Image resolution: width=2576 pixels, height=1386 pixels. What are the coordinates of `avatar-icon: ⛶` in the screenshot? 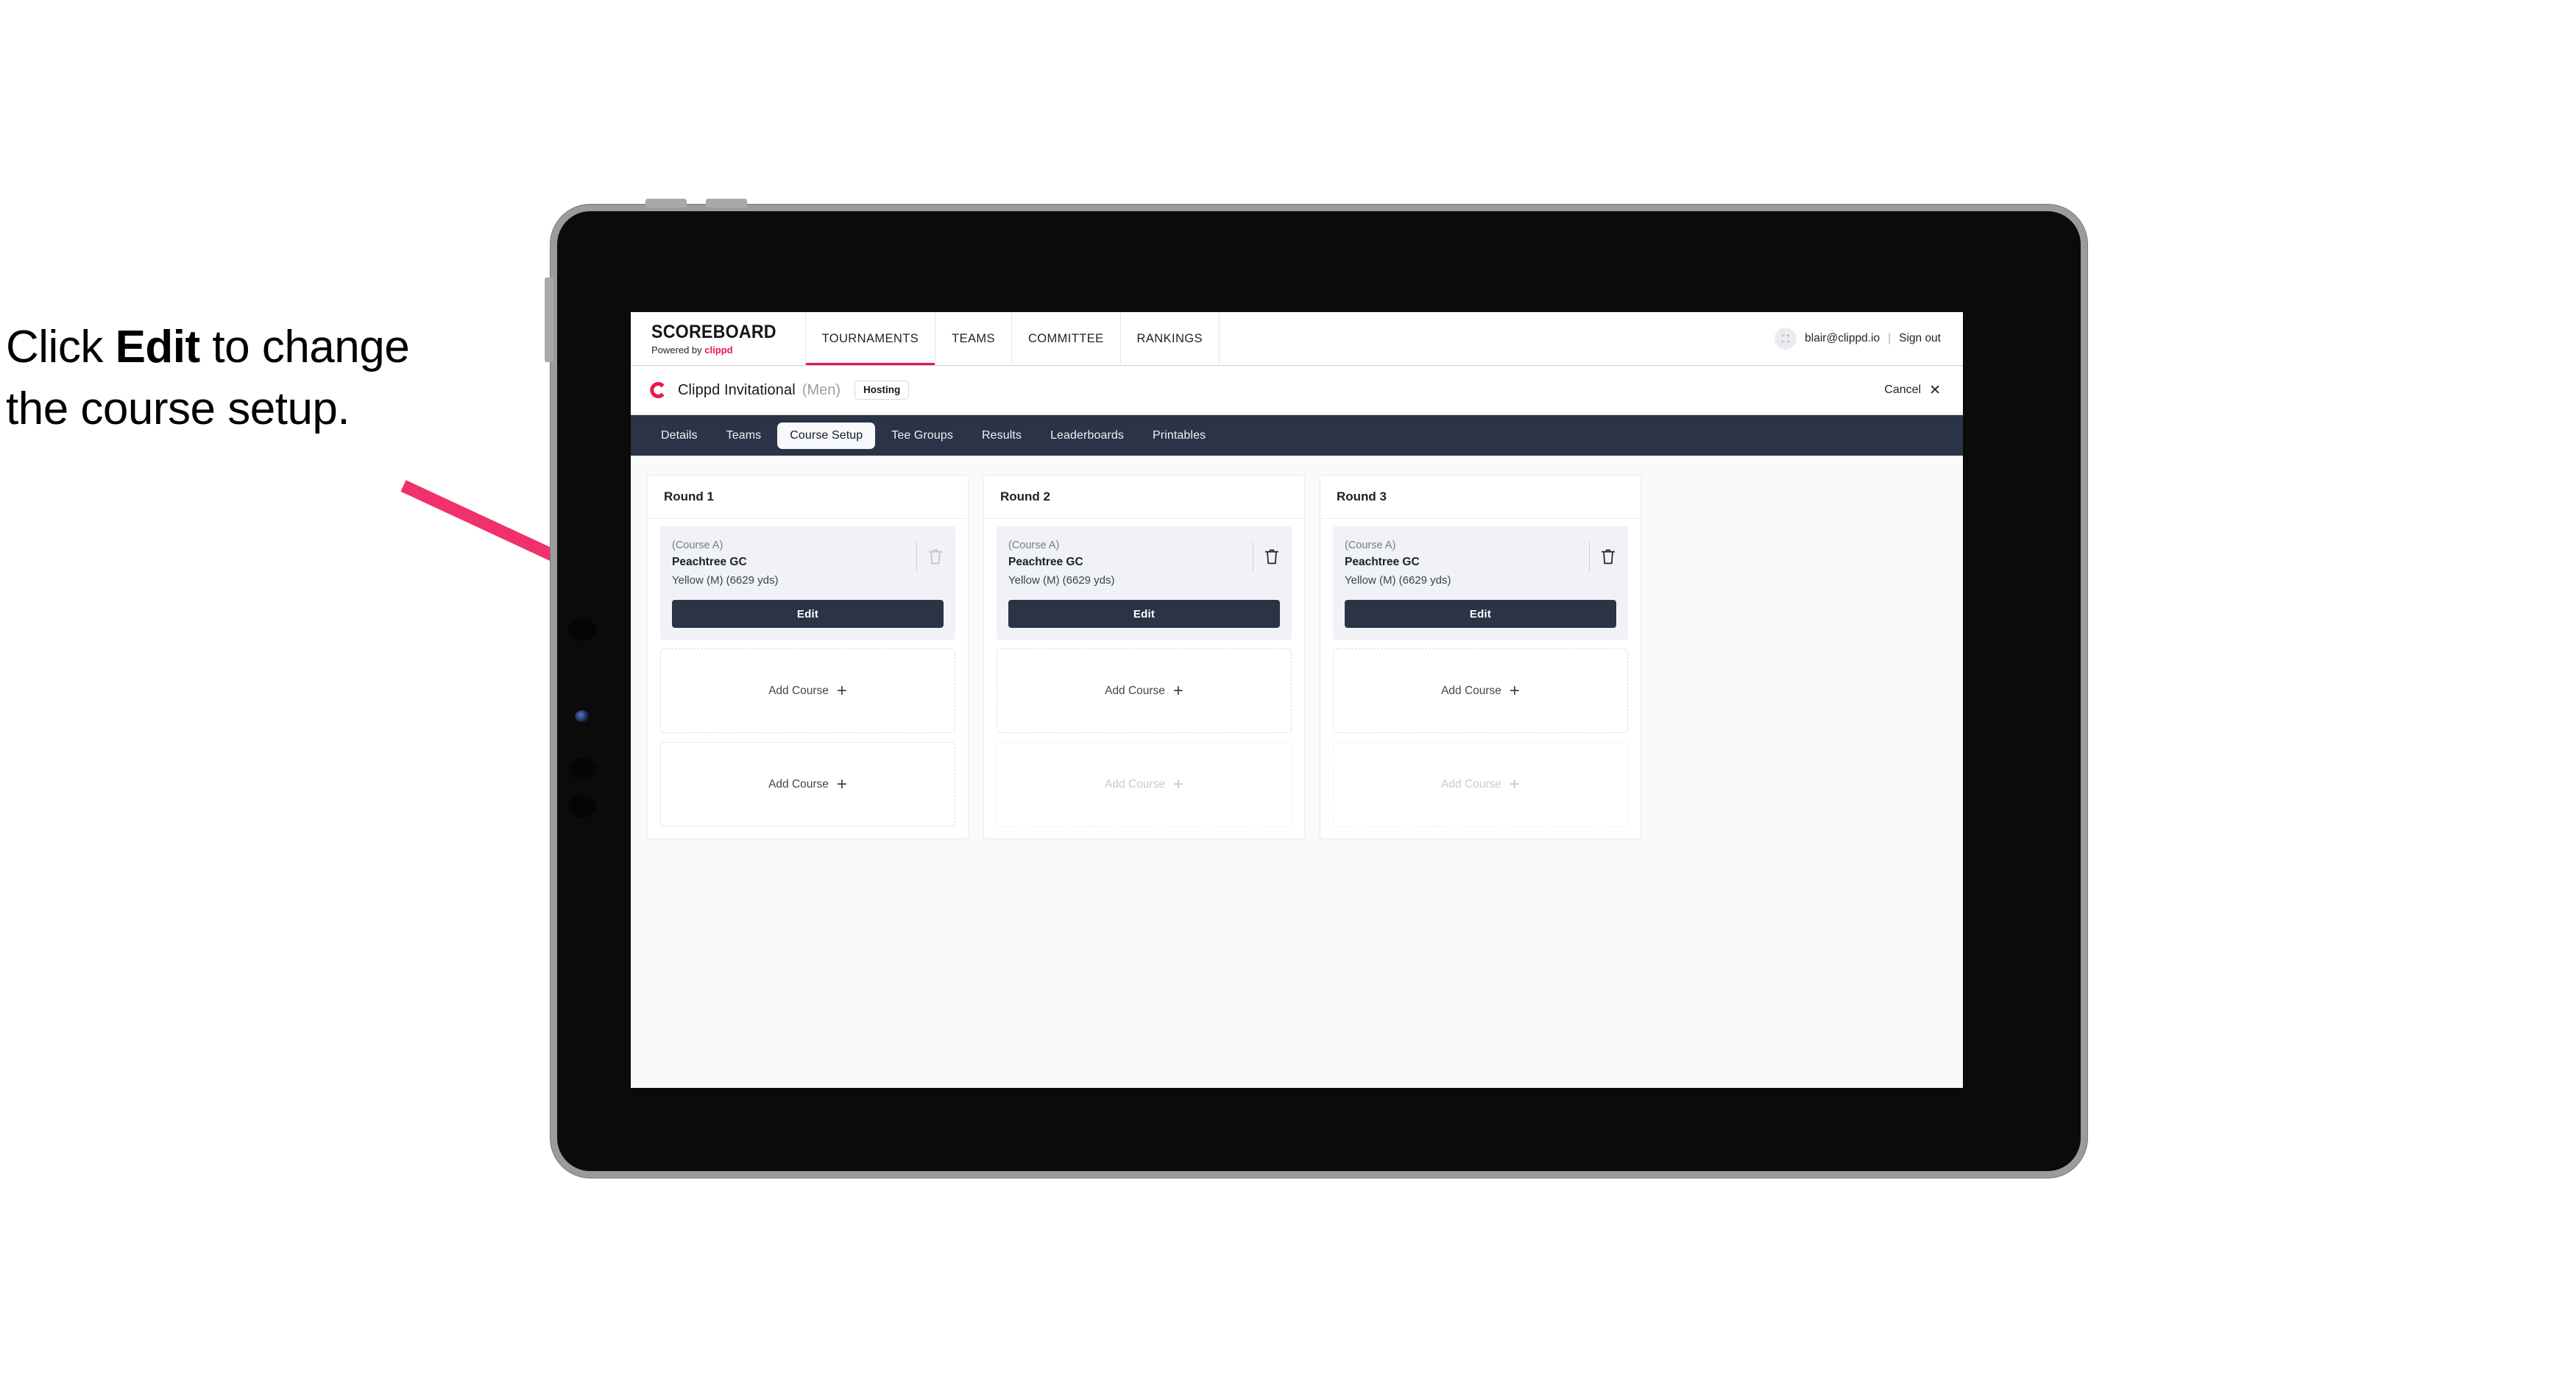 It's located at (1786, 338).